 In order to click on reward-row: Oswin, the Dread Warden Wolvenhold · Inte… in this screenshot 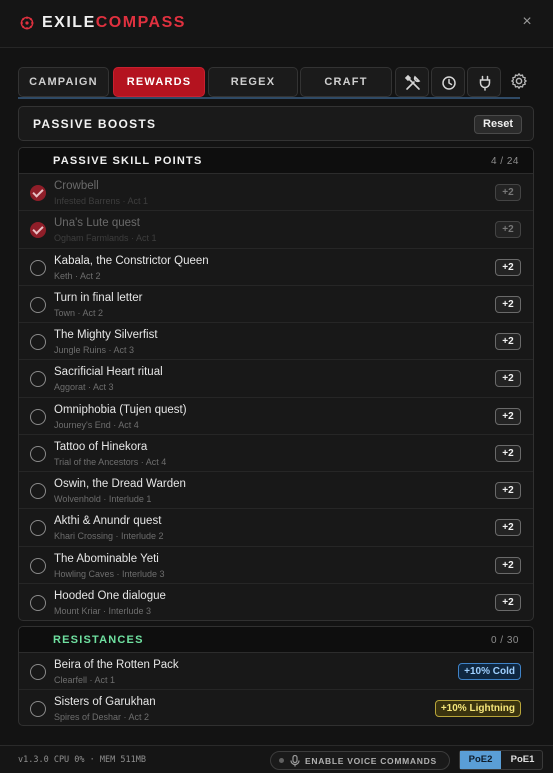, I will do `click(276, 491)`.